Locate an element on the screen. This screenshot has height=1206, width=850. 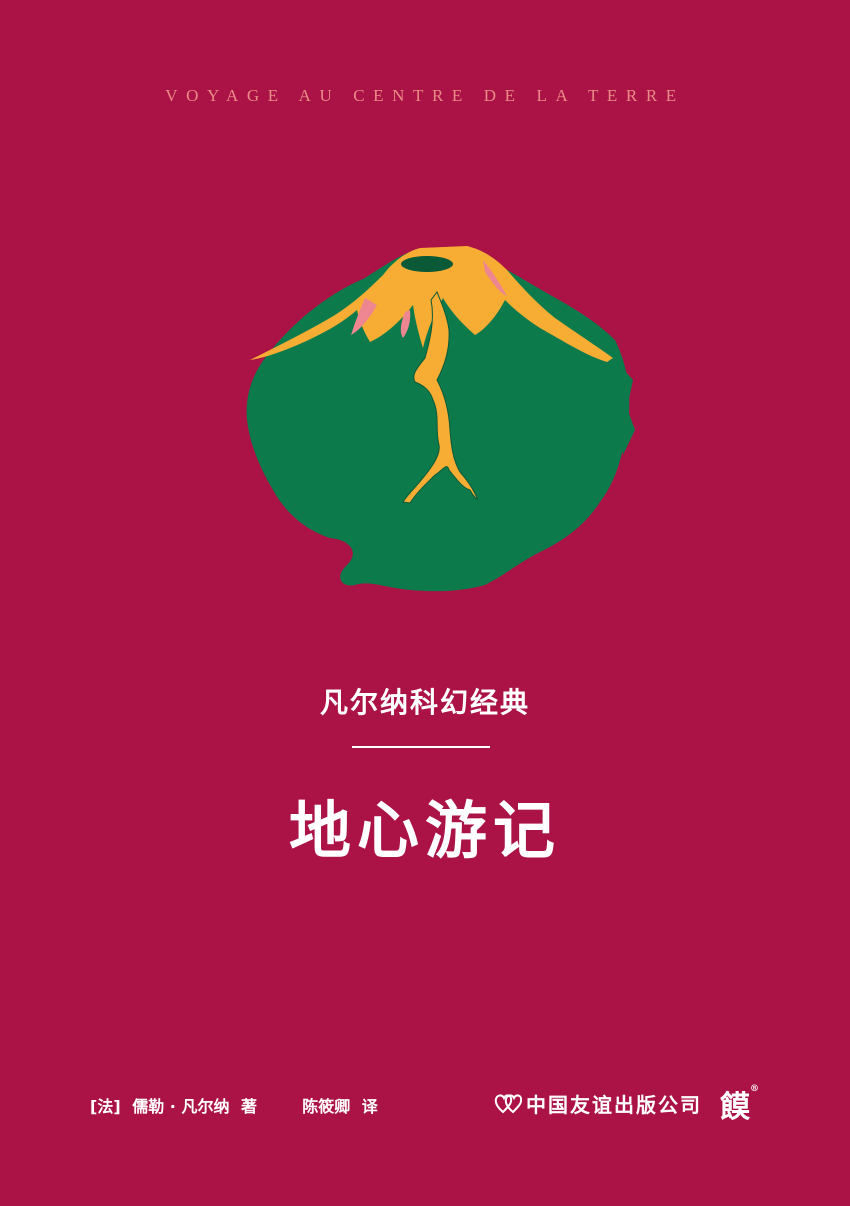
publisher-name: 中国友谊出版公司 is located at coordinates (614, 1105).